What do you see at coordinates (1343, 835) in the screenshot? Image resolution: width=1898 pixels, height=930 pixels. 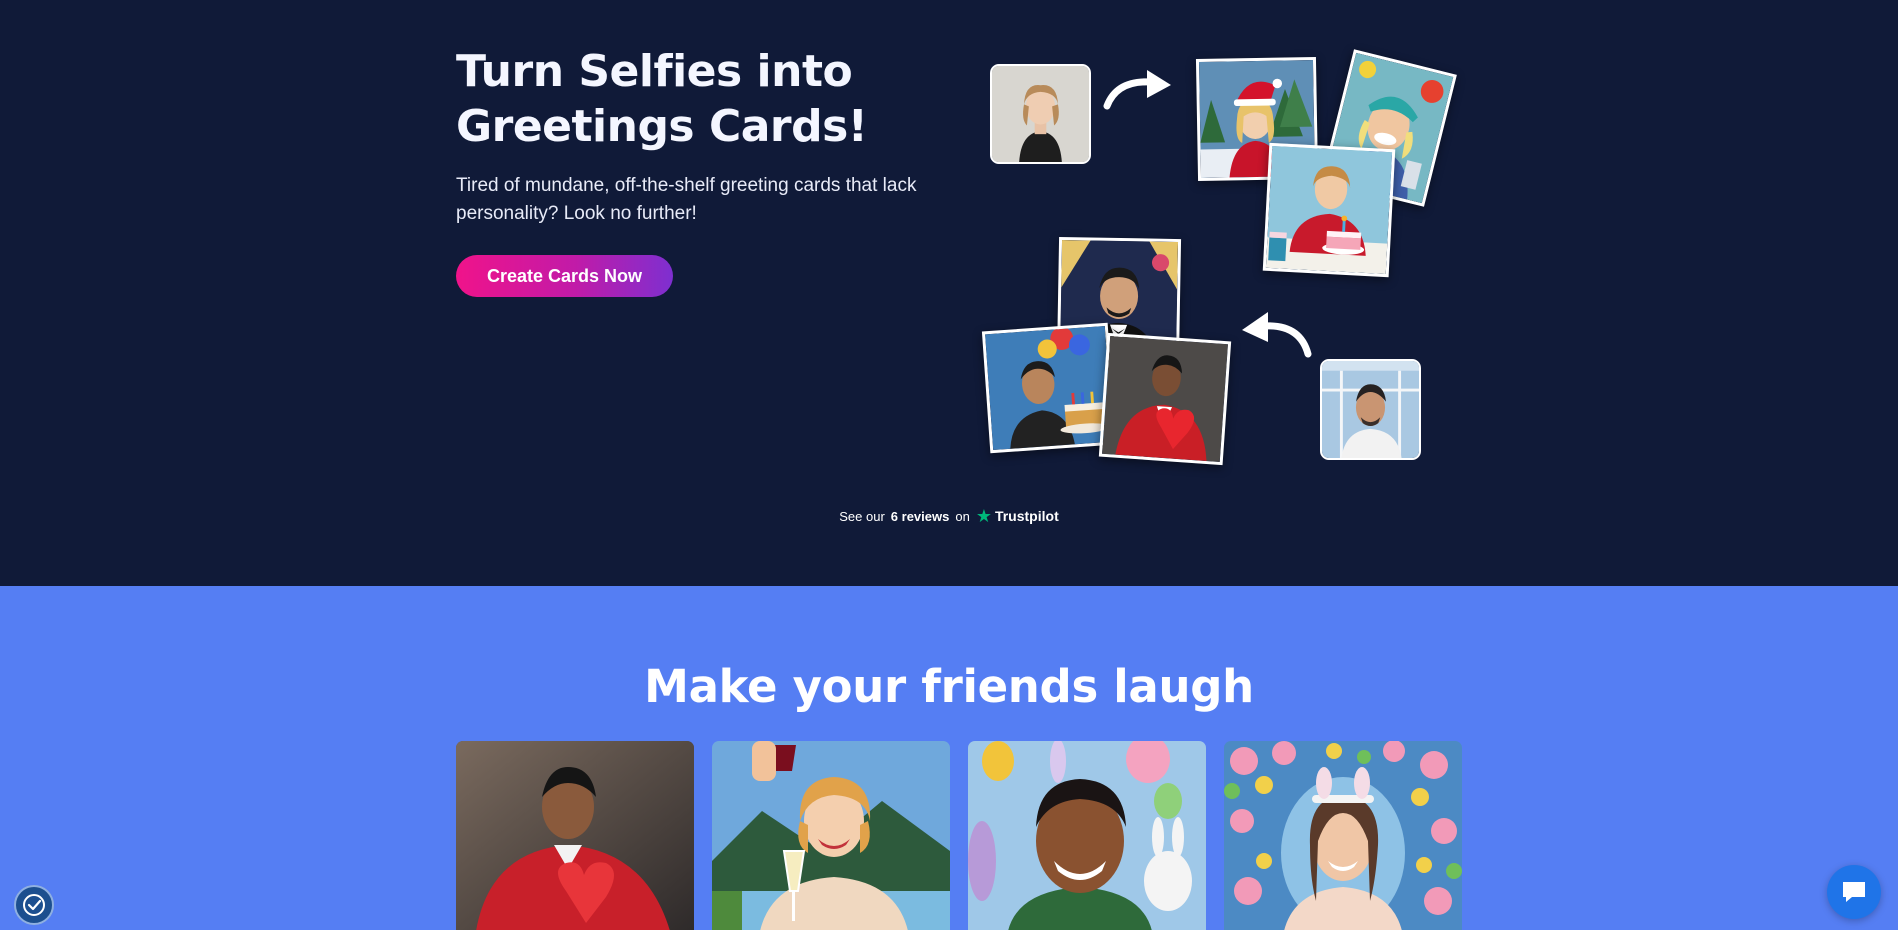 I see `example-card-floral` at bounding box center [1343, 835].